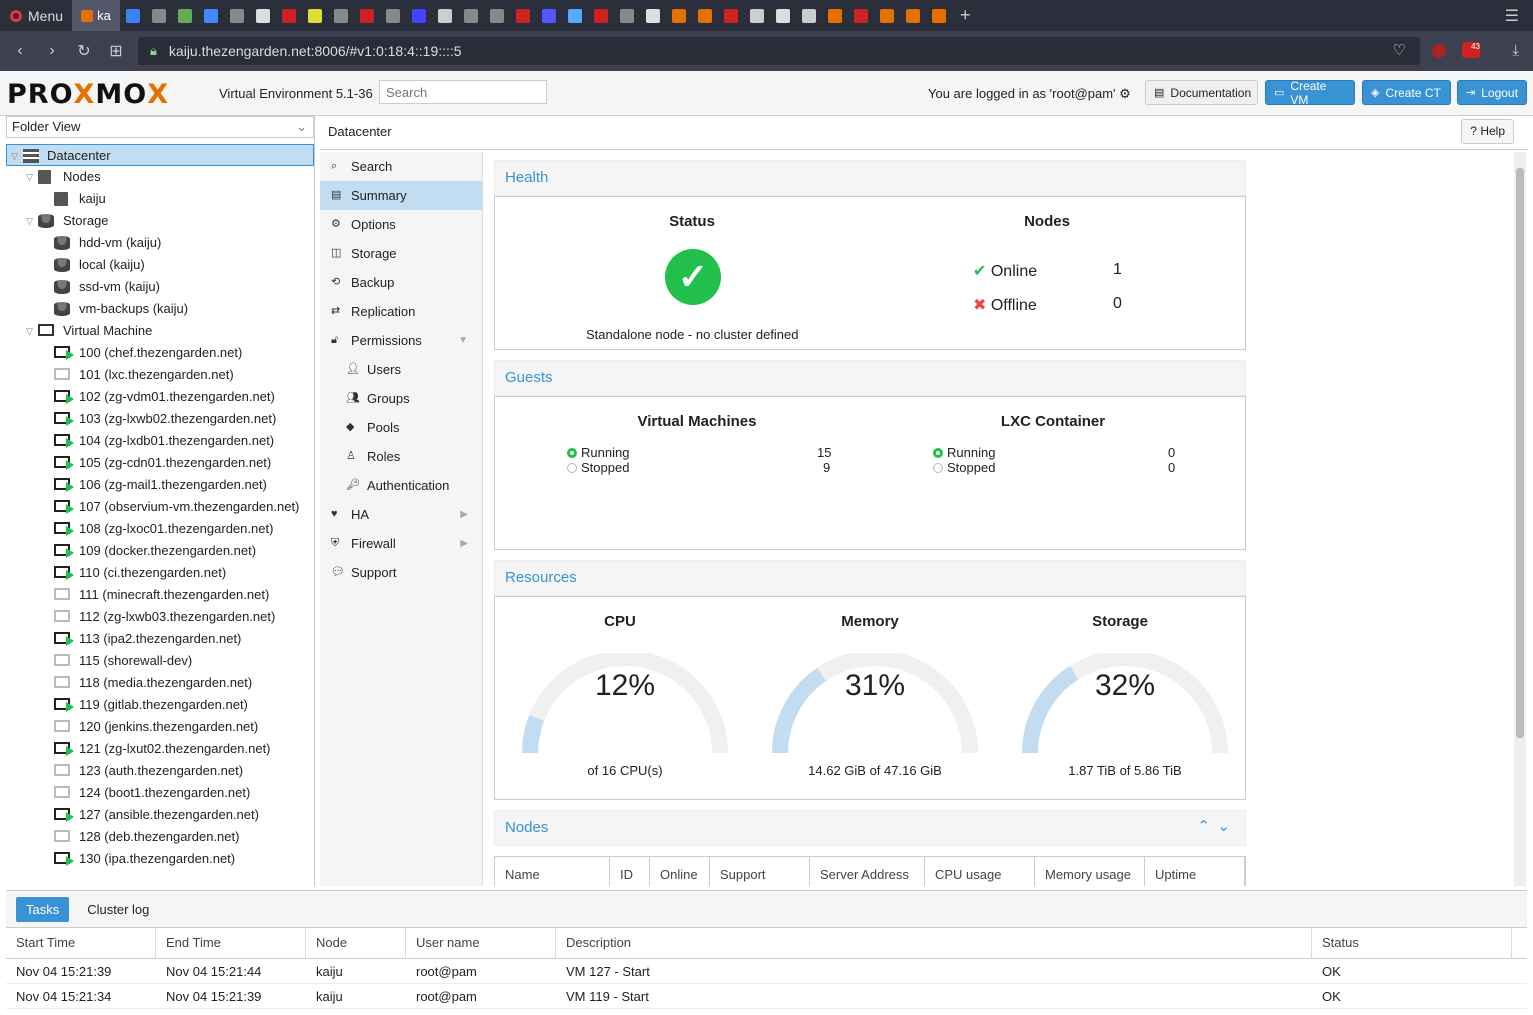 This screenshot has height=1015, width=1533. What do you see at coordinates (160, 463) in the screenshot?
I see `tree-item-vm: 105 (zg-cdn01.thezengarden.net)` at bounding box center [160, 463].